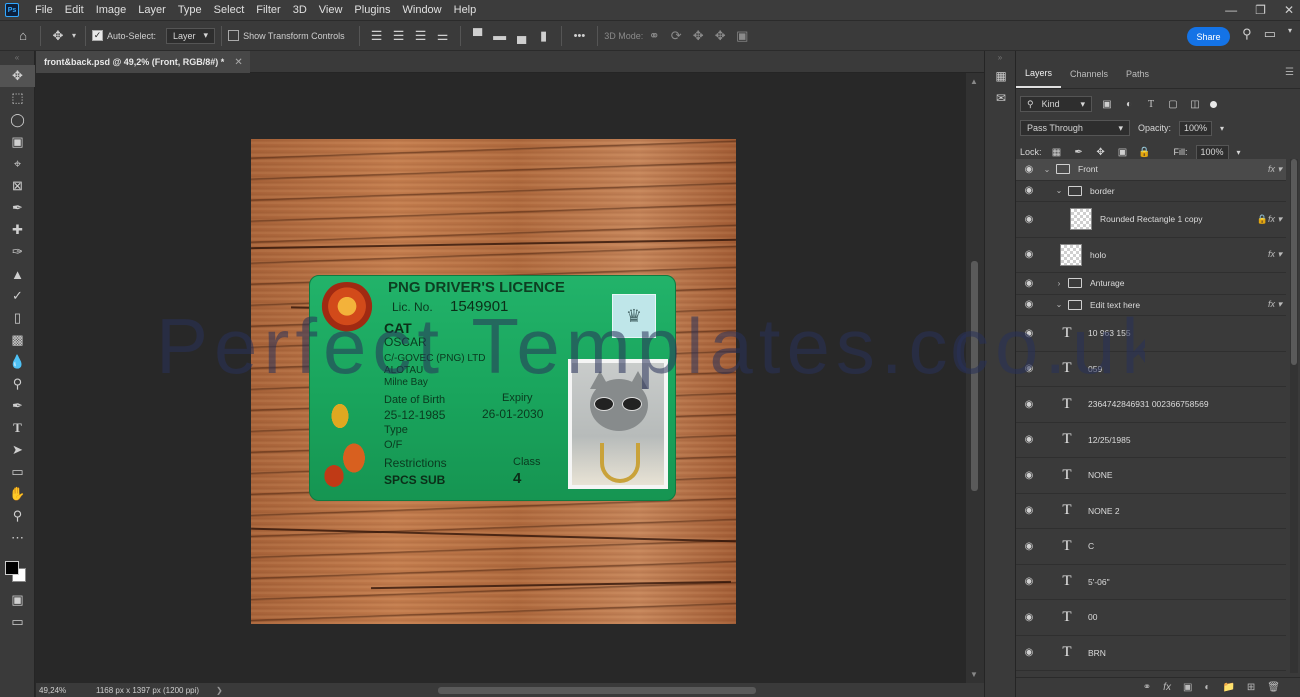 This screenshot has height=697, width=1300. Describe the element at coordinates (17, 274) in the screenshot. I see `clone-stamp-tool-icon: ▲` at that location.